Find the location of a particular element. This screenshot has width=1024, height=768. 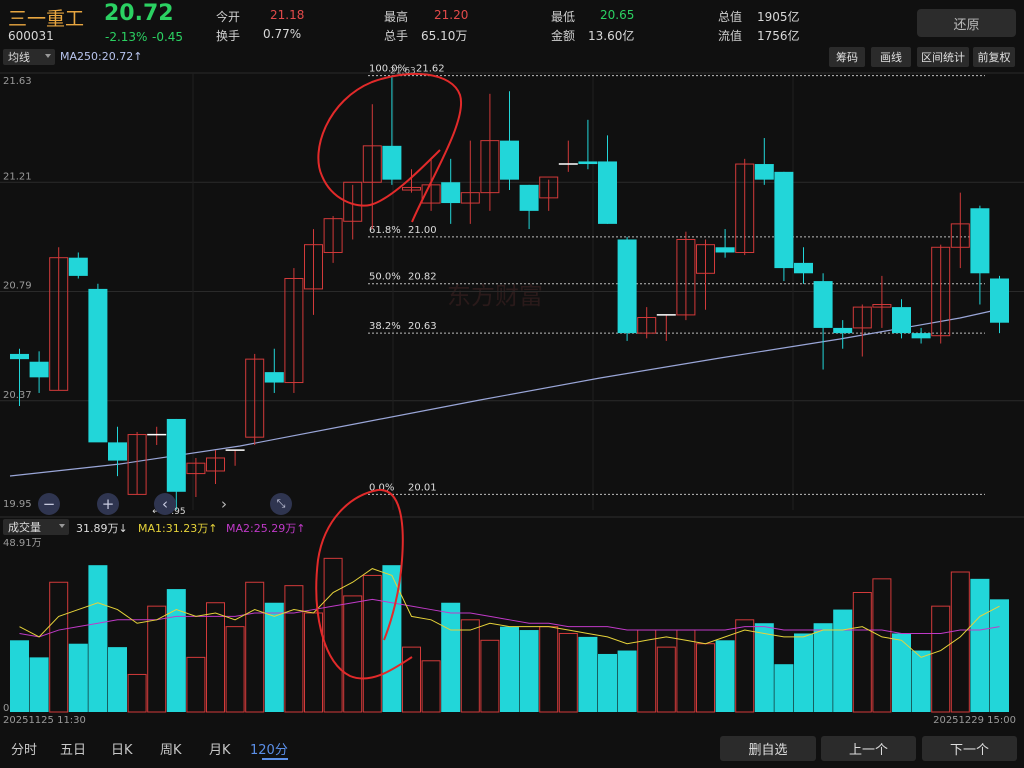

fib-value: 20.82 is located at coordinates (422, 277).